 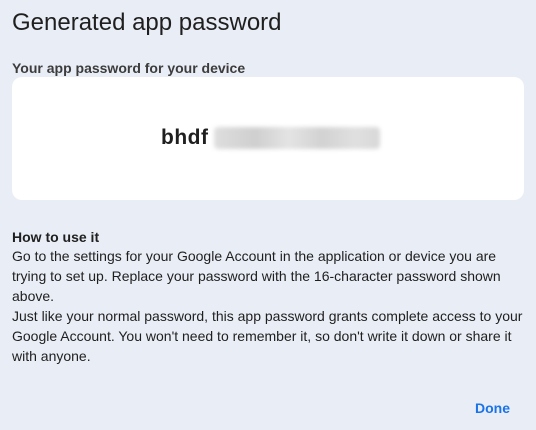 I want to click on dialog-title: Generated app password, so click(x=147, y=22).